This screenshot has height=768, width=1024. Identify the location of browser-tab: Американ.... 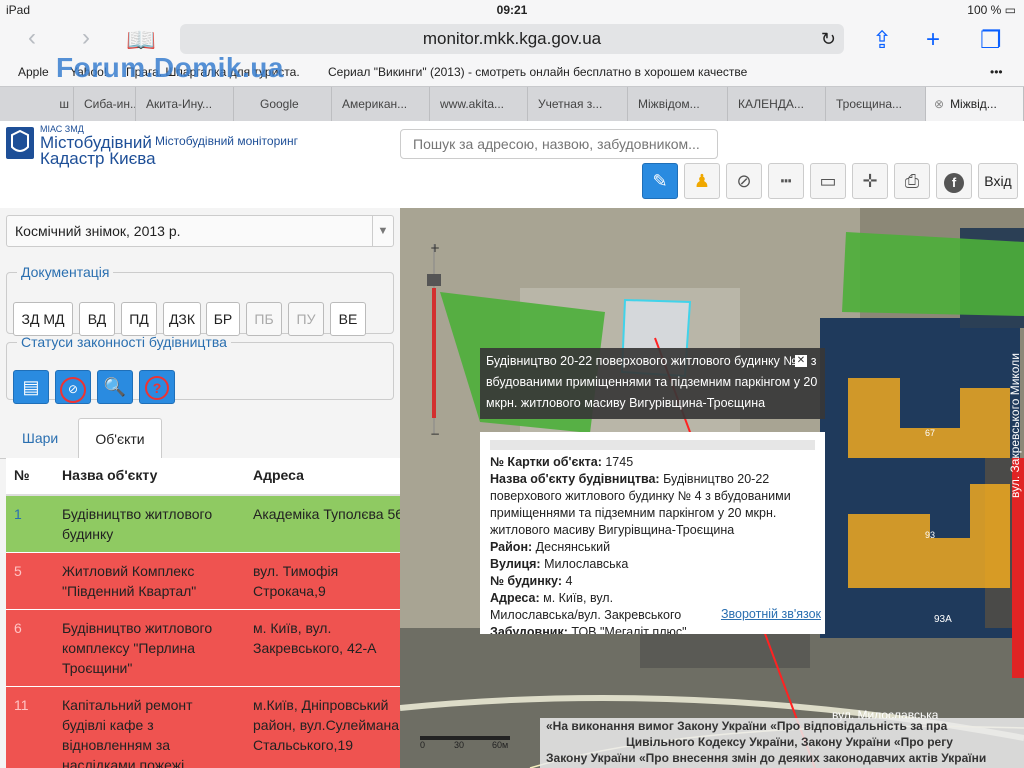
(381, 104).